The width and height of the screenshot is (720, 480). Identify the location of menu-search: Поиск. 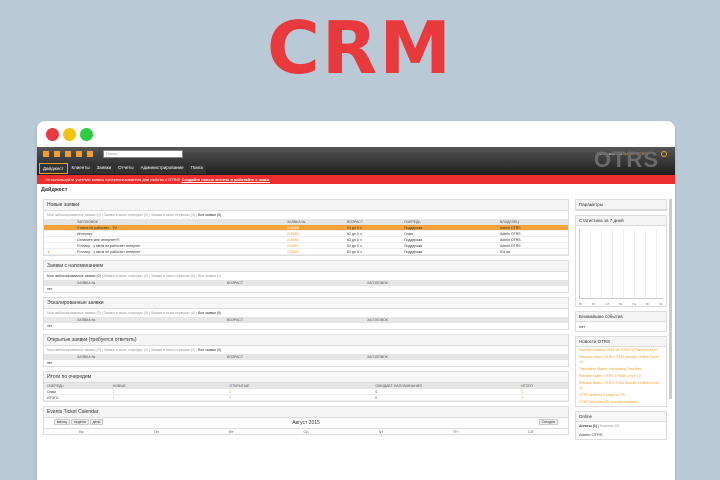
(197, 168).